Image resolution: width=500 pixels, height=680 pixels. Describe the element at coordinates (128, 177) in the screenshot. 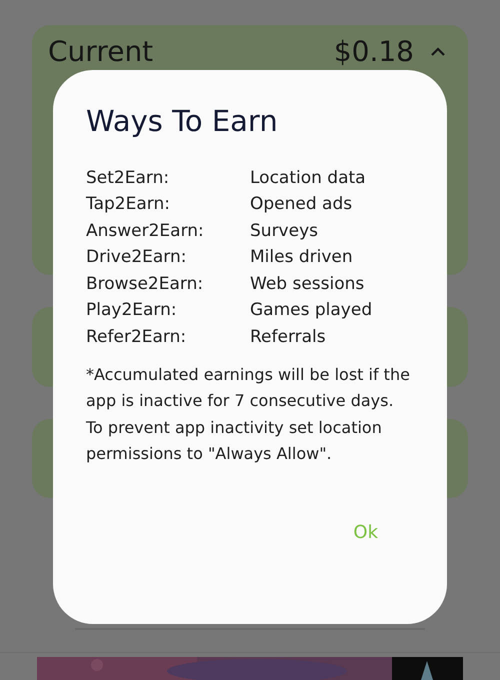

I see `earn-method: Set2Earn:` at that location.